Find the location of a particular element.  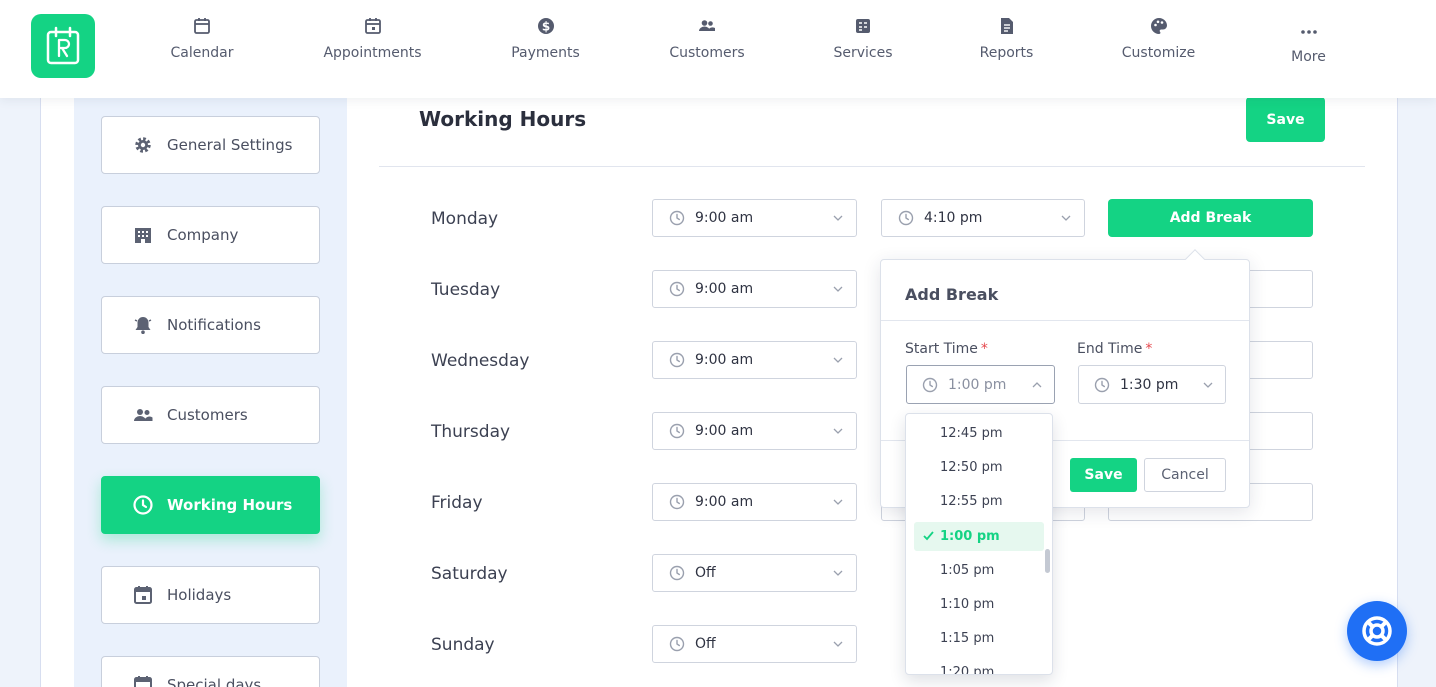

nav-customize: Customize is located at coordinates (1158, 38).